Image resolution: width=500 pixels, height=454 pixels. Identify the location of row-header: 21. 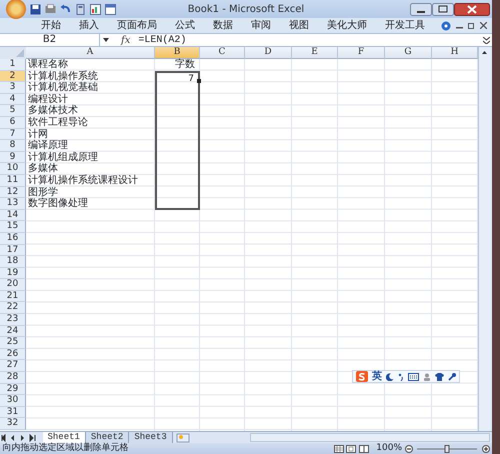
(13, 296).